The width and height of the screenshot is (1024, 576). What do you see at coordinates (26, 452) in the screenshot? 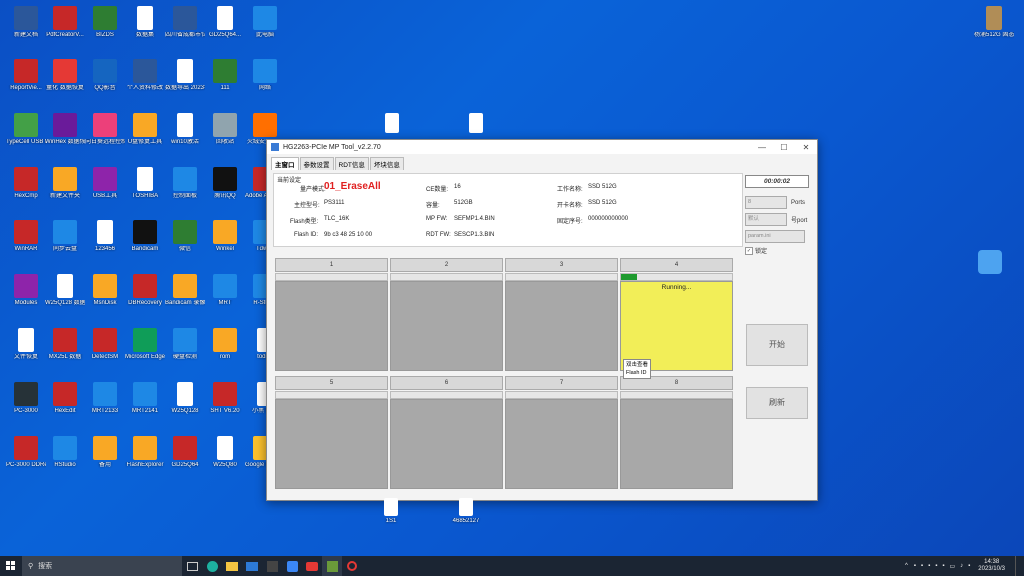
I see `desktop-icon: PC-3000 DDRescue` at bounding box center [26, 452].